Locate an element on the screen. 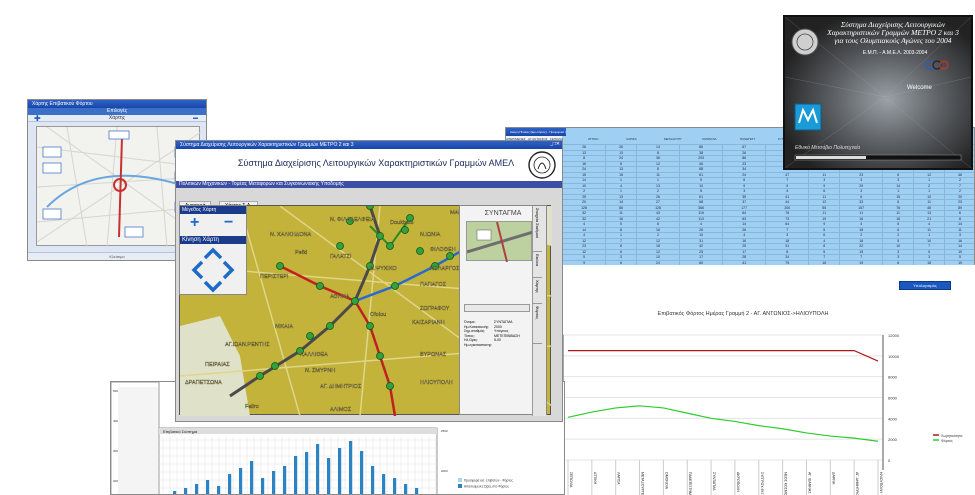  pan-arrows is located at coordinates (213, 269).